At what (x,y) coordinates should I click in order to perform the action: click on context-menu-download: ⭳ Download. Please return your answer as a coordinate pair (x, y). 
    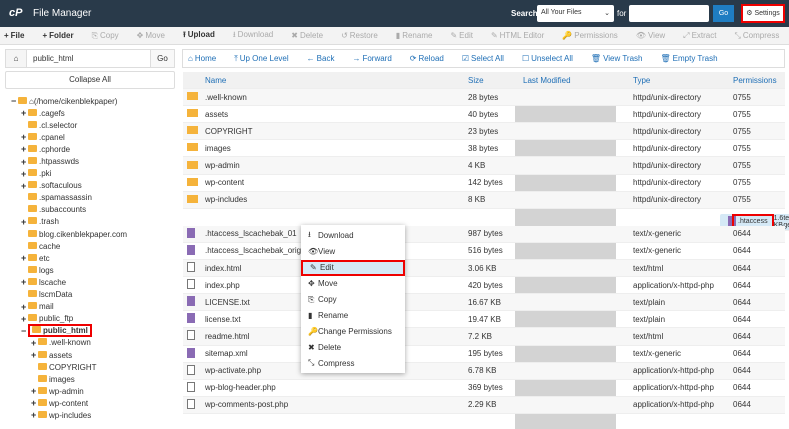
    Looking at the image, I should click on (353, 236).